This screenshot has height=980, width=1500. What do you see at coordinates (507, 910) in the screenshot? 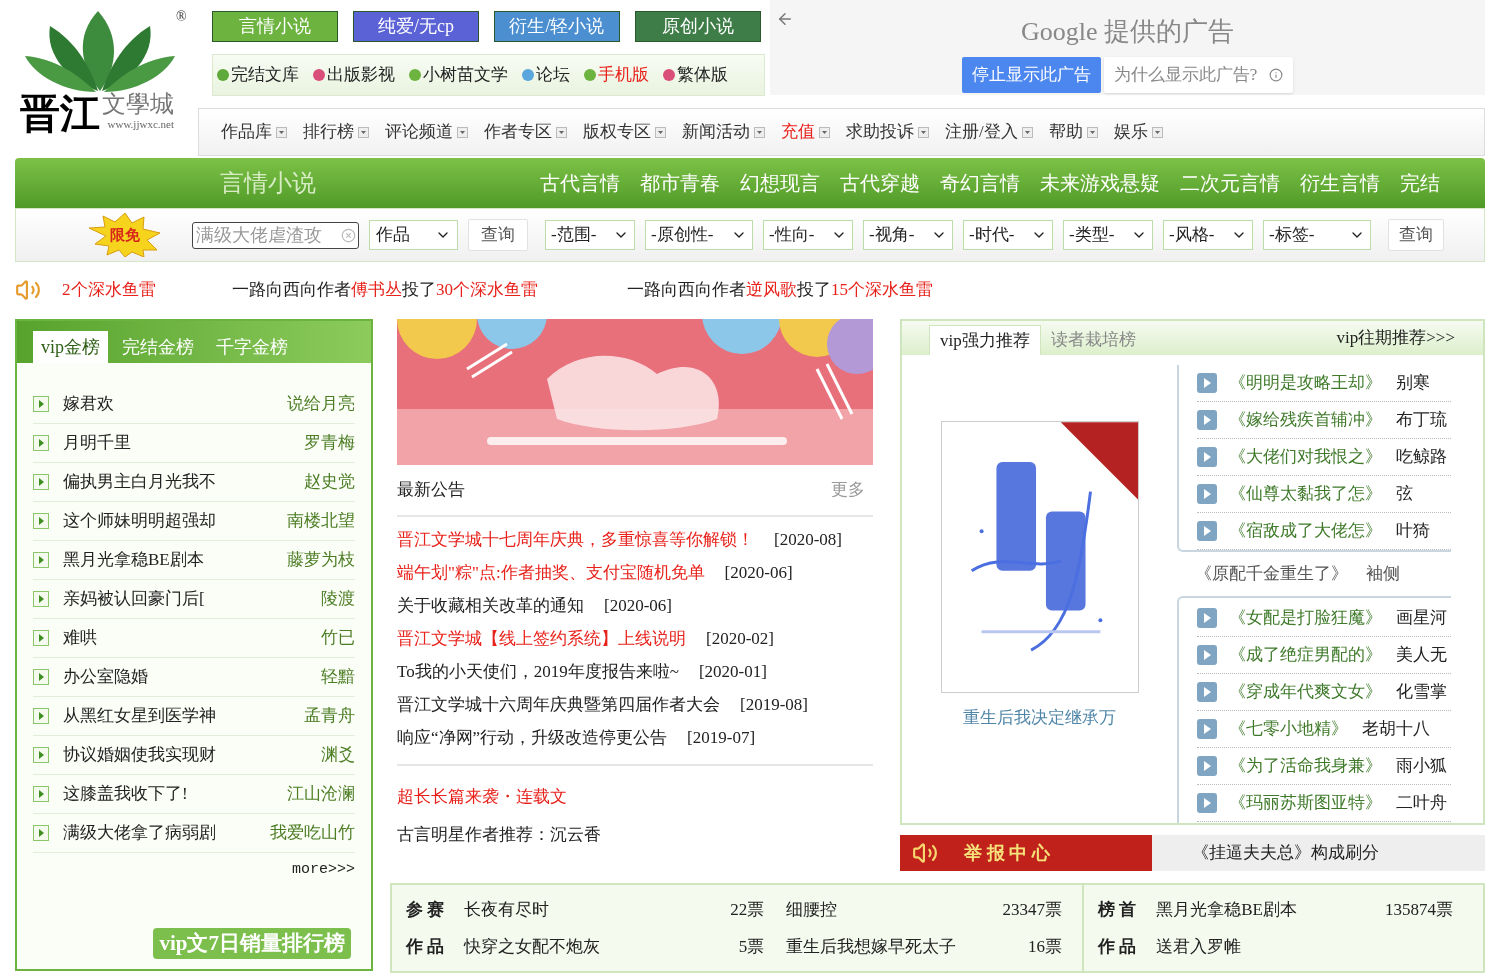
I see `book-title-link: 长夜有尽时` at bounding box center [507, 910].